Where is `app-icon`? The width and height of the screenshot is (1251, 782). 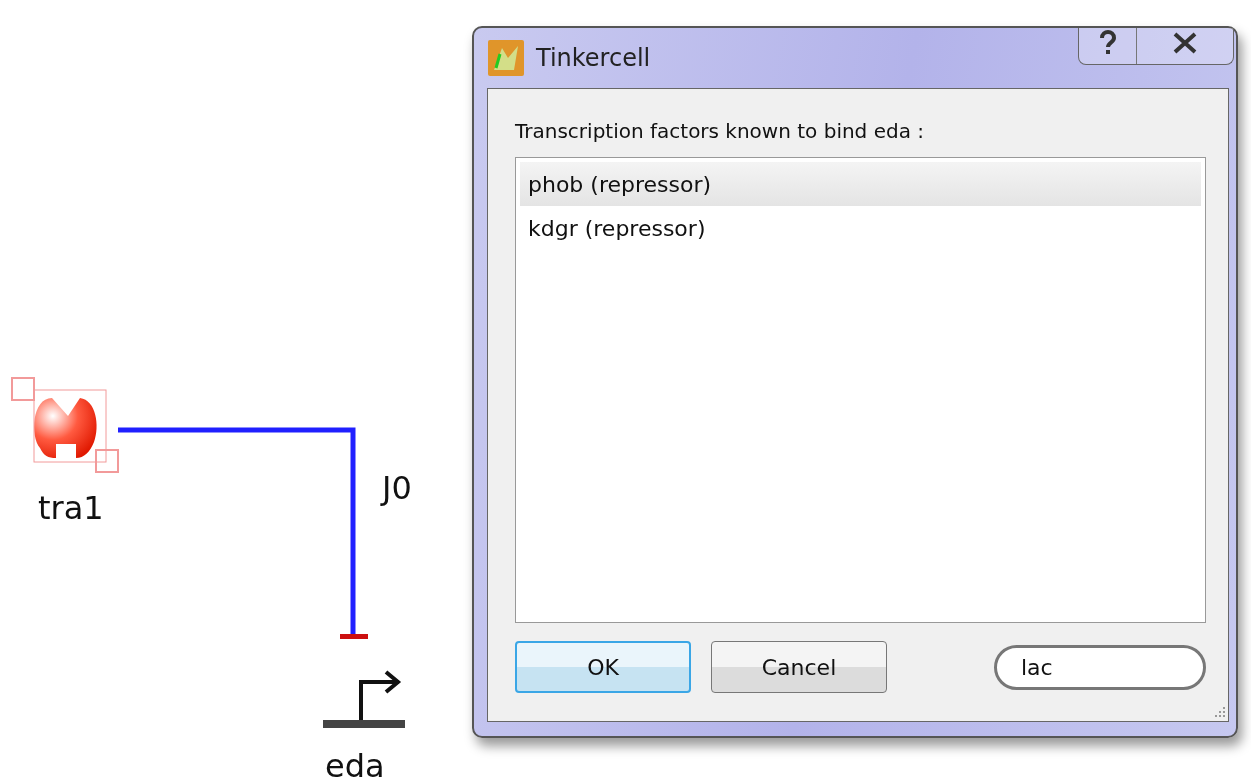
app-icon is located at coordinates (506, 58).